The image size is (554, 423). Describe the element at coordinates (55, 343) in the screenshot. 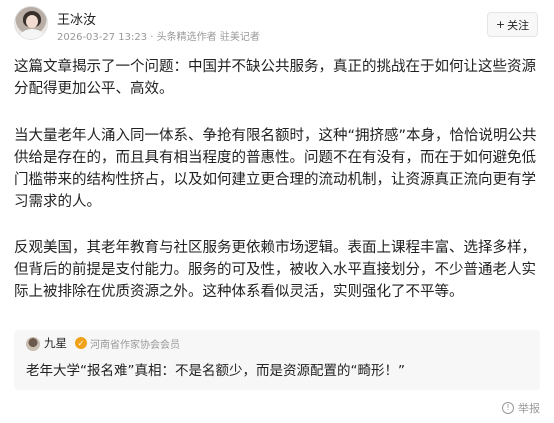

I see `quote-author-name: 九星` at that location.